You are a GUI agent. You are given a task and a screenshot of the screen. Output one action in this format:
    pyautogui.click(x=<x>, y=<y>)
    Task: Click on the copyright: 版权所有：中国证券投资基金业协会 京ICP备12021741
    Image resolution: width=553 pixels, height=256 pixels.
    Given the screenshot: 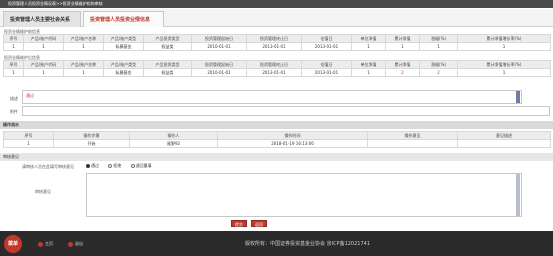 What is the action you would take?
    pyautogui.click(x=308, y=244)
    